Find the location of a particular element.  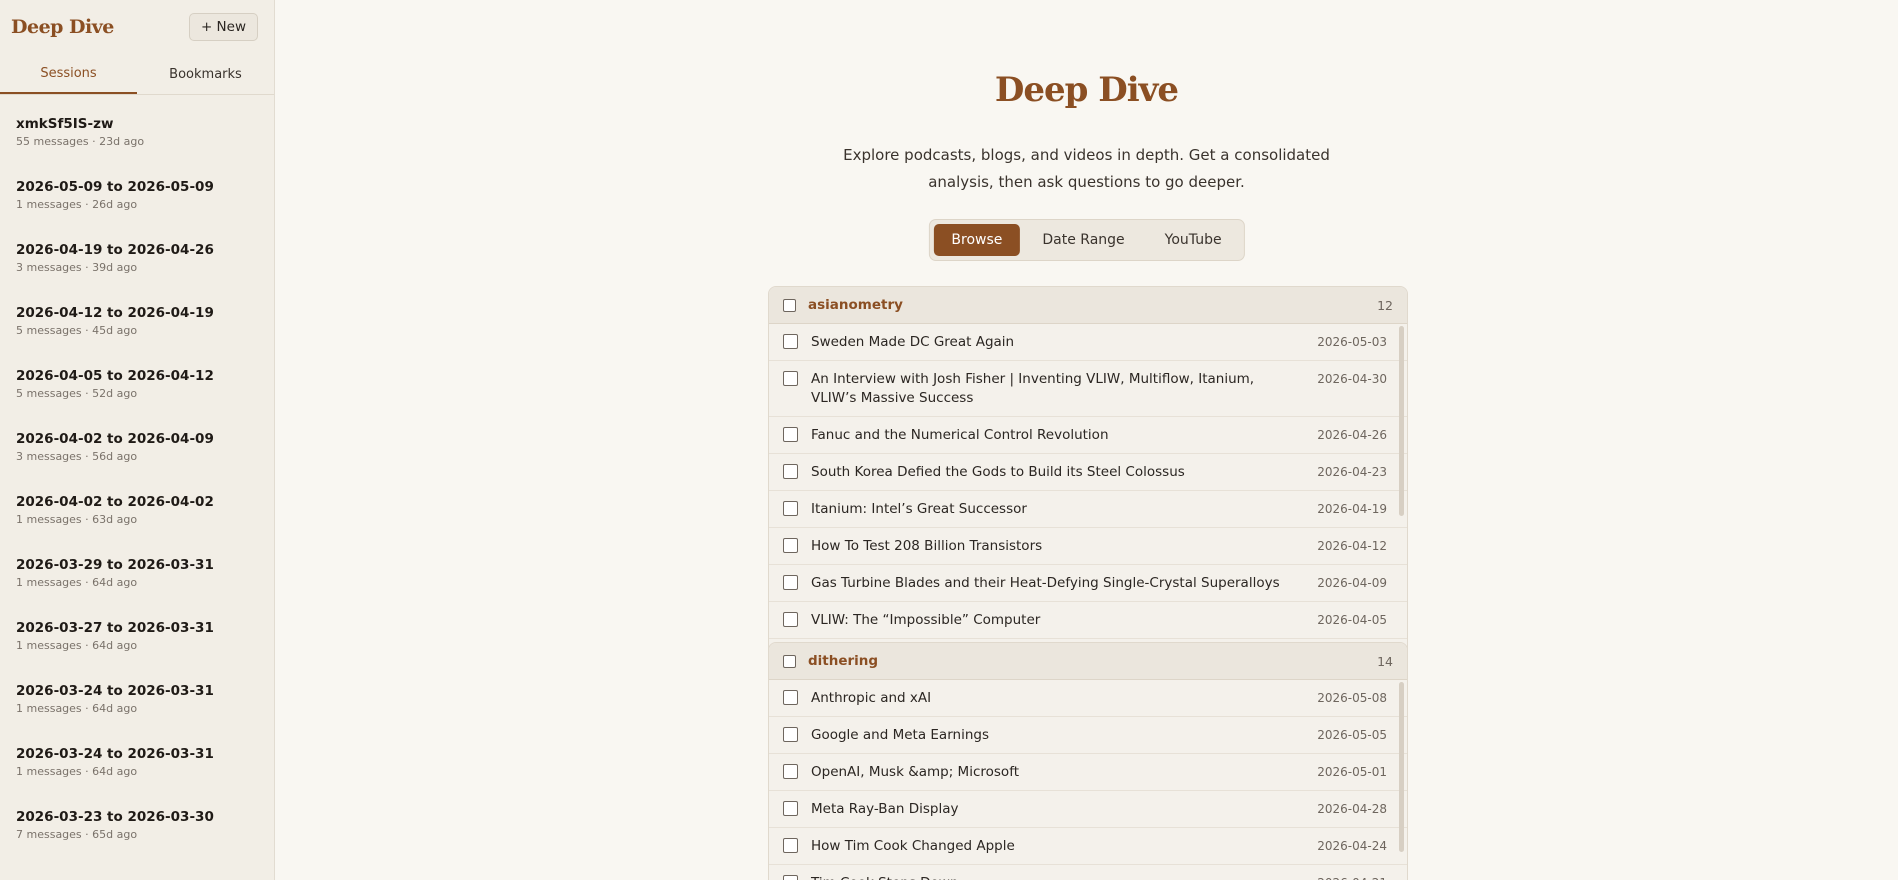

episode-row: How Tim Cook Changed Apple 2026-04-24 is located at coordinates (1088, 846).